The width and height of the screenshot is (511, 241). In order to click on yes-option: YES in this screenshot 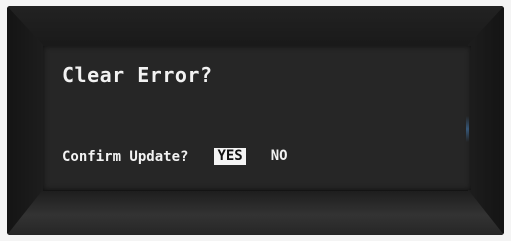, I will do `click(230, 156)`.